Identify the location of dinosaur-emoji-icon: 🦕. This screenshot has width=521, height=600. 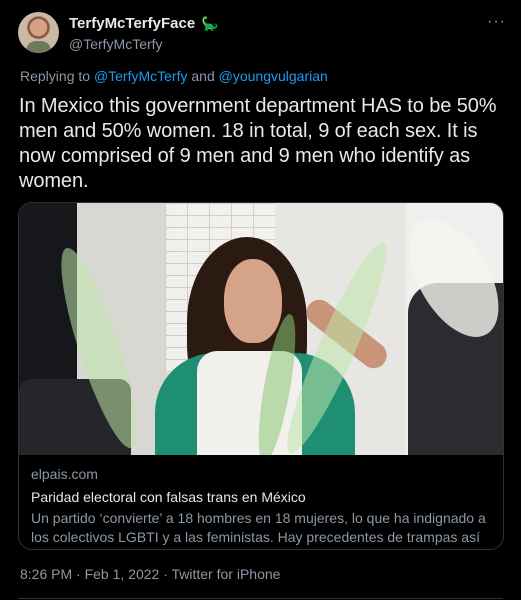
(210, 23).